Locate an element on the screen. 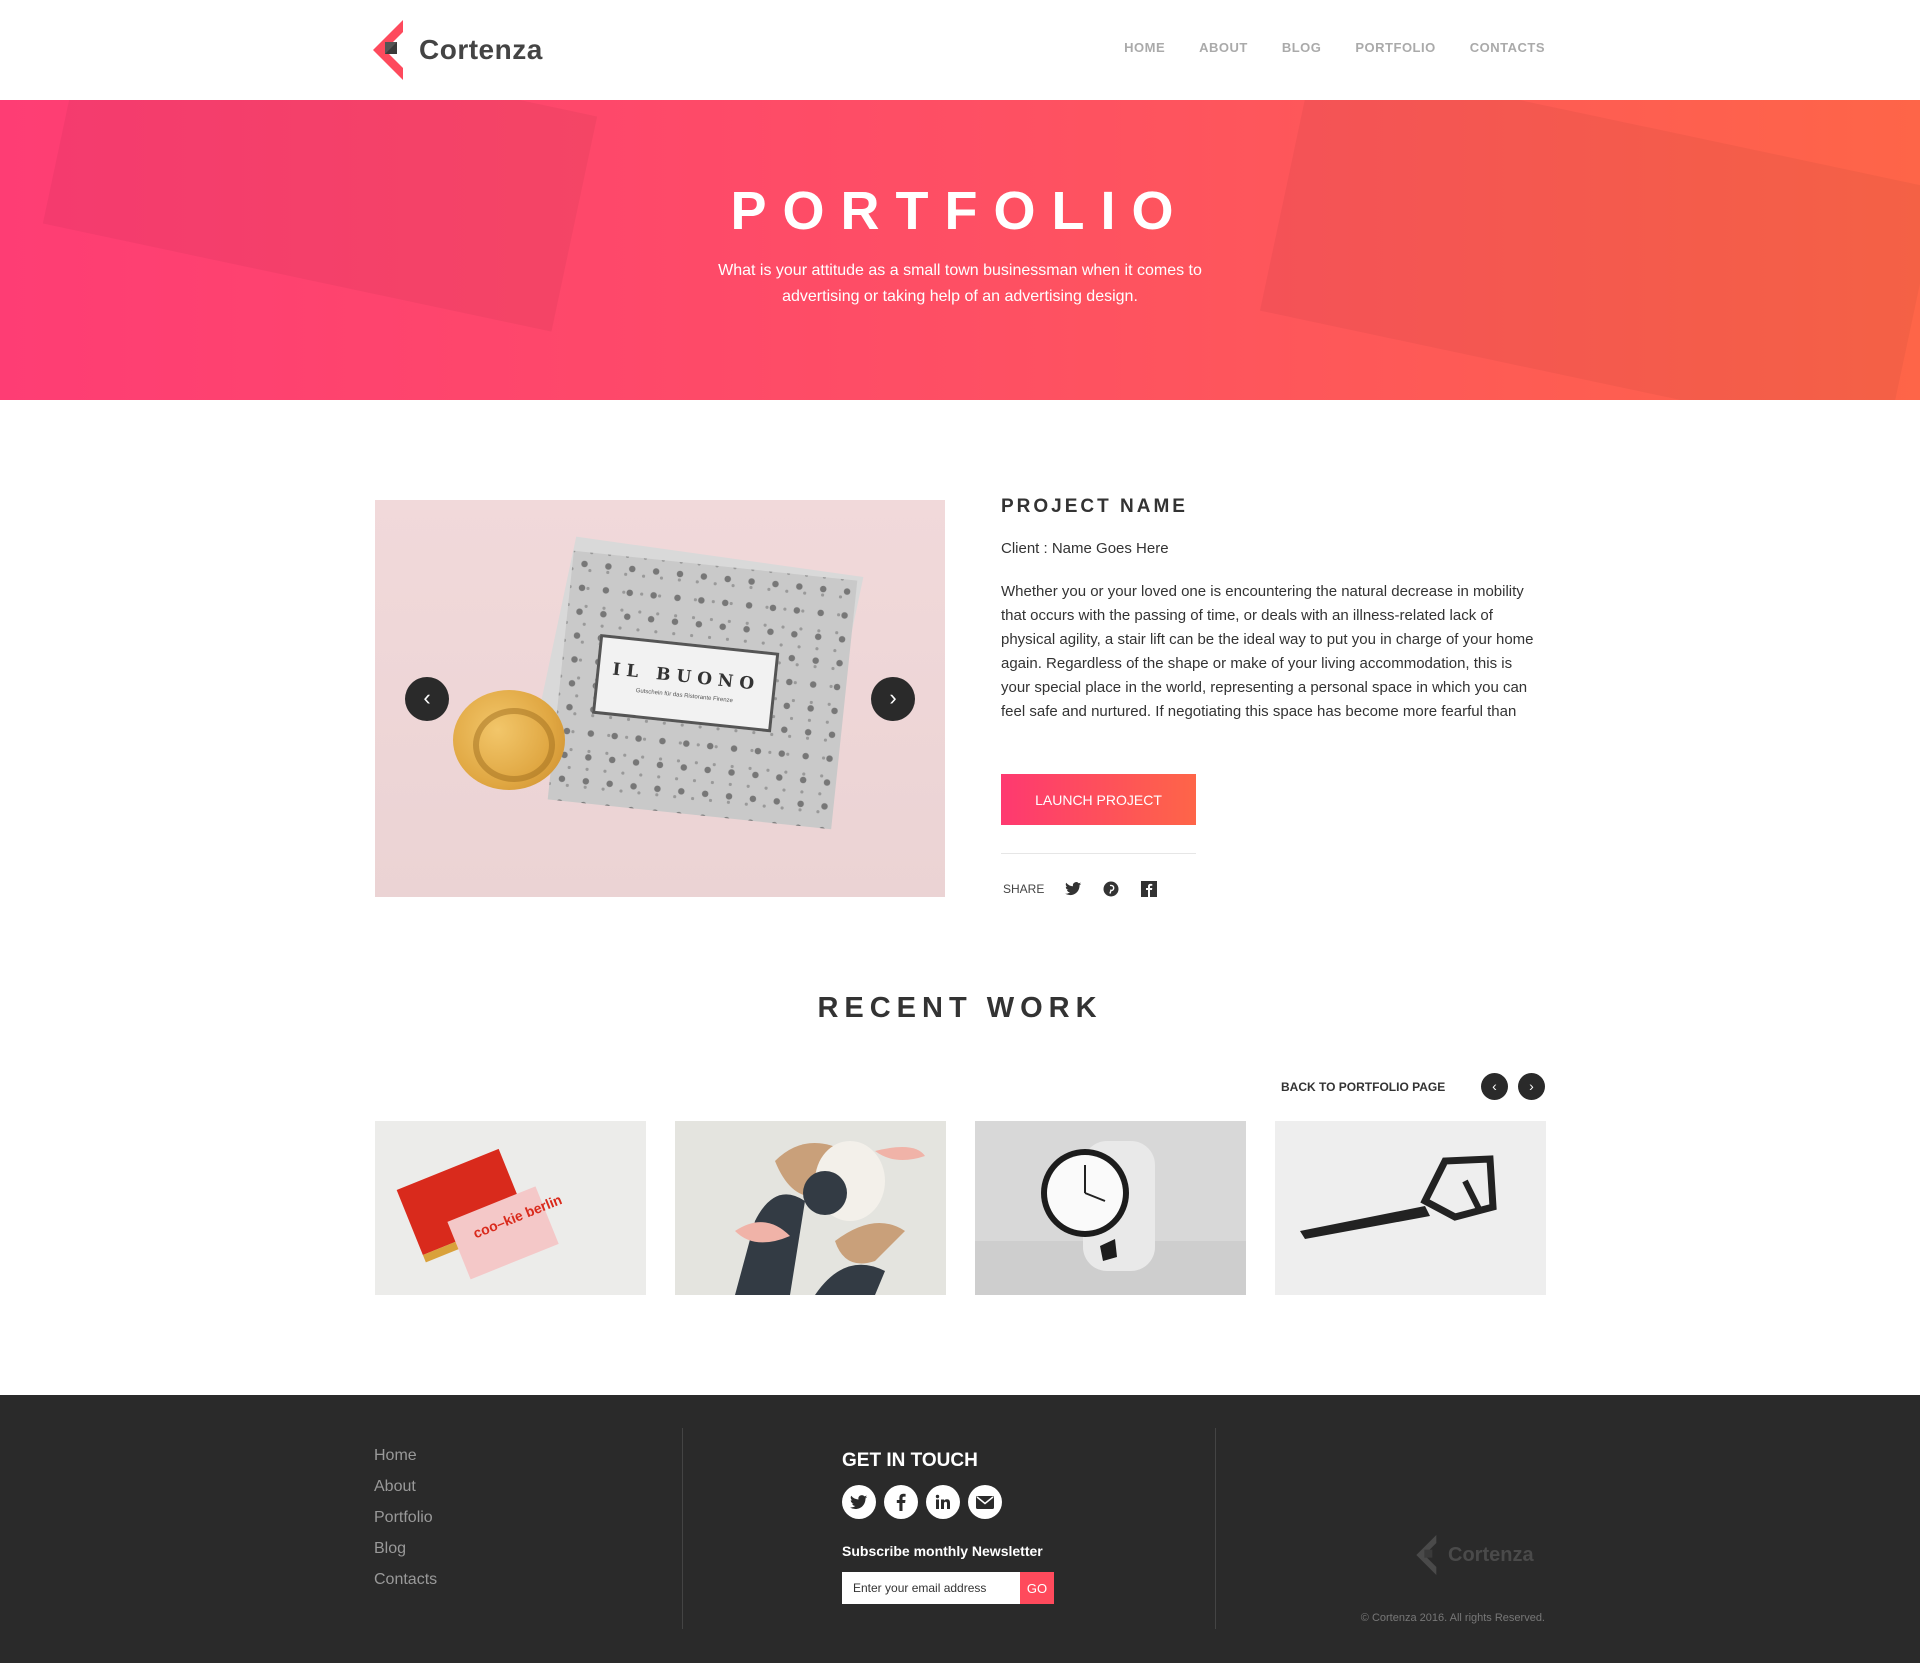 The width and height of the screenshot is (1920, 1663). social-icons is located at coordinates (922, 1502).